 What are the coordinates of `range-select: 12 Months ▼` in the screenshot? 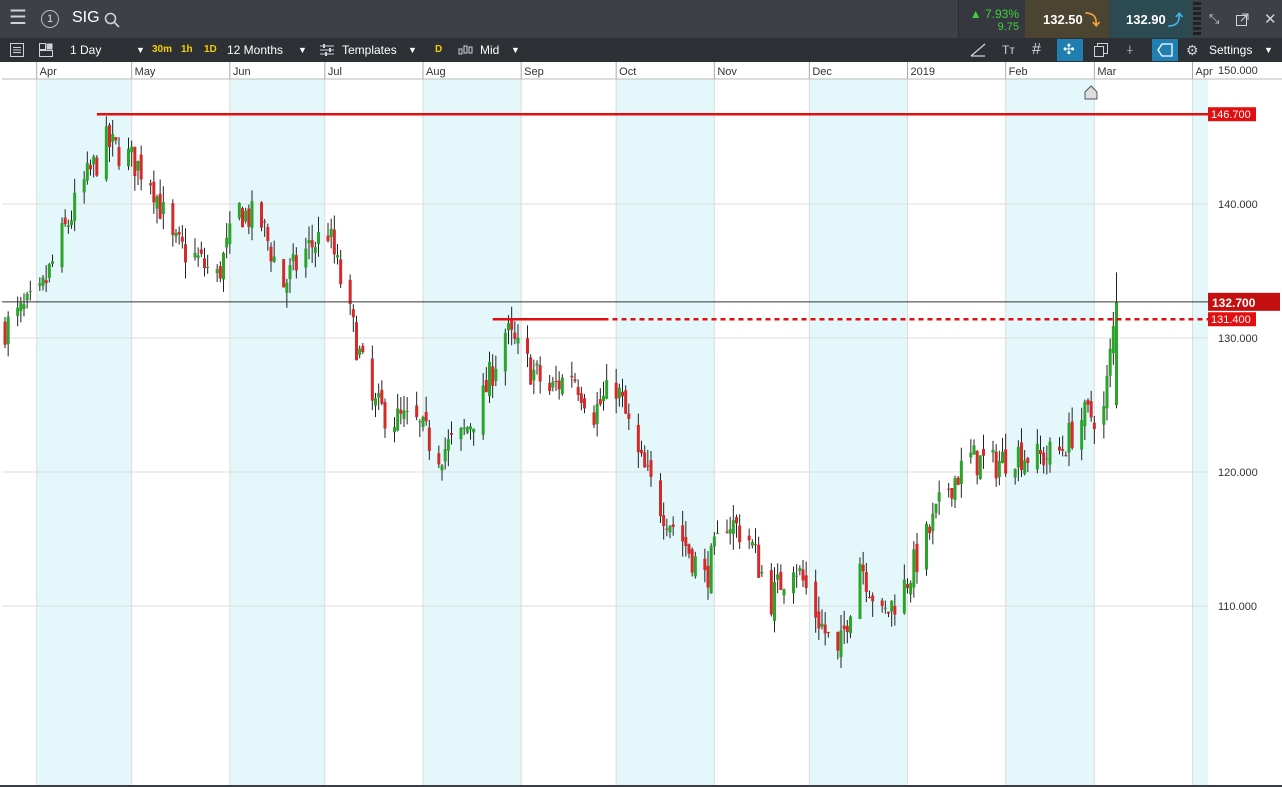 It's located at (266, 50).